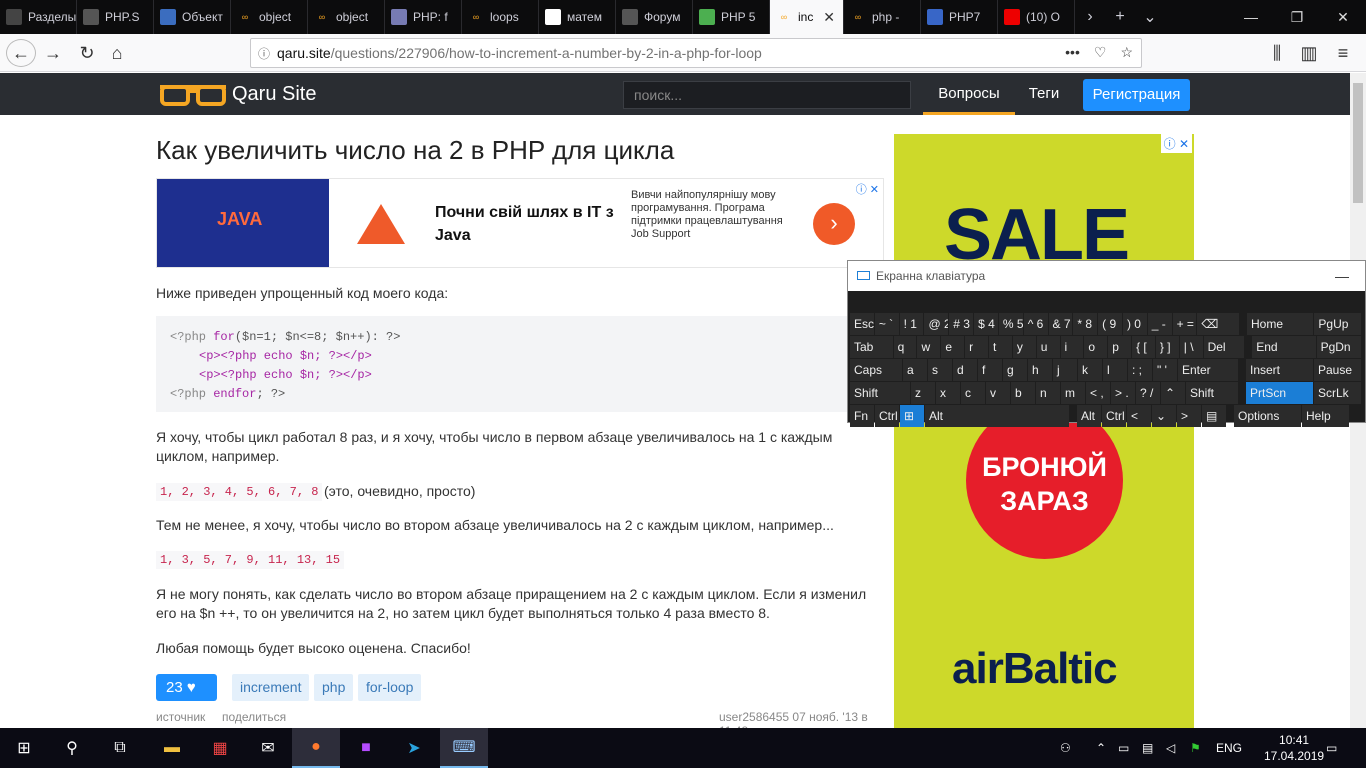 This screenshot has height=768, width=1366. I want to click on share-link: поделиться, so click(254, 717).